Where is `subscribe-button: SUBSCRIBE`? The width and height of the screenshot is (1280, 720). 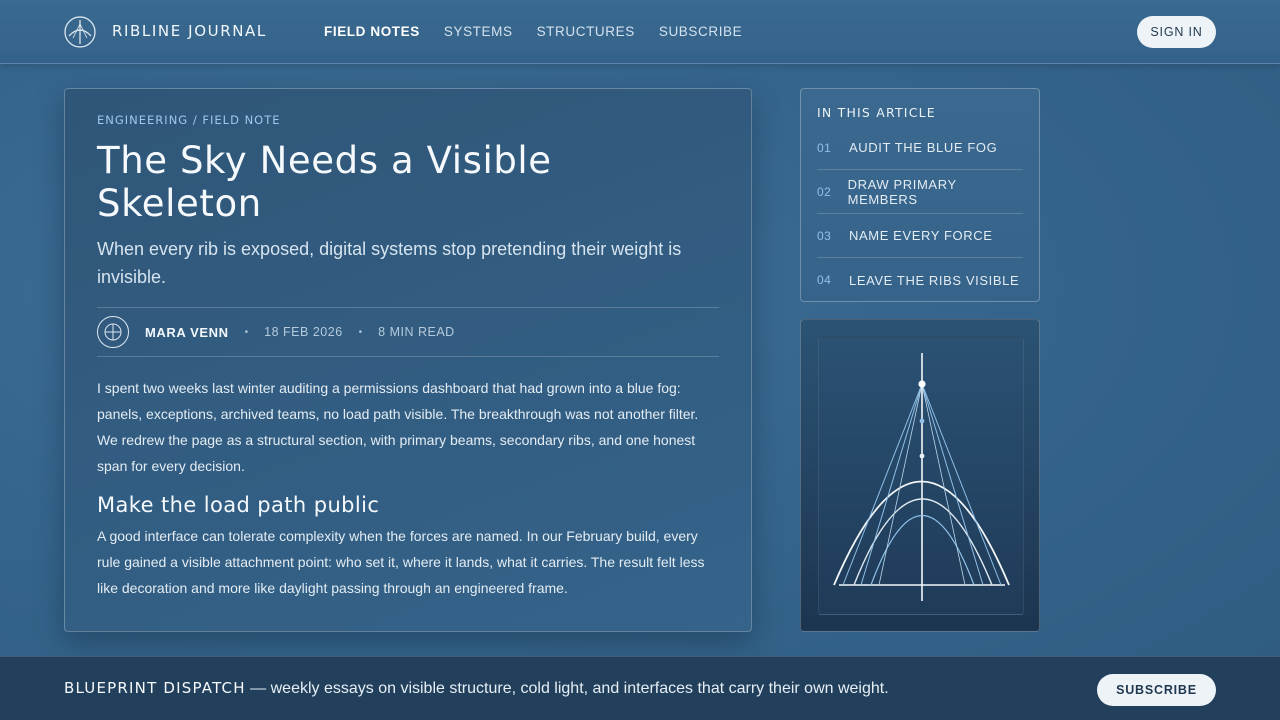
subscribe-button: SUBSCRIBE is located at coordinates (1156, 690).